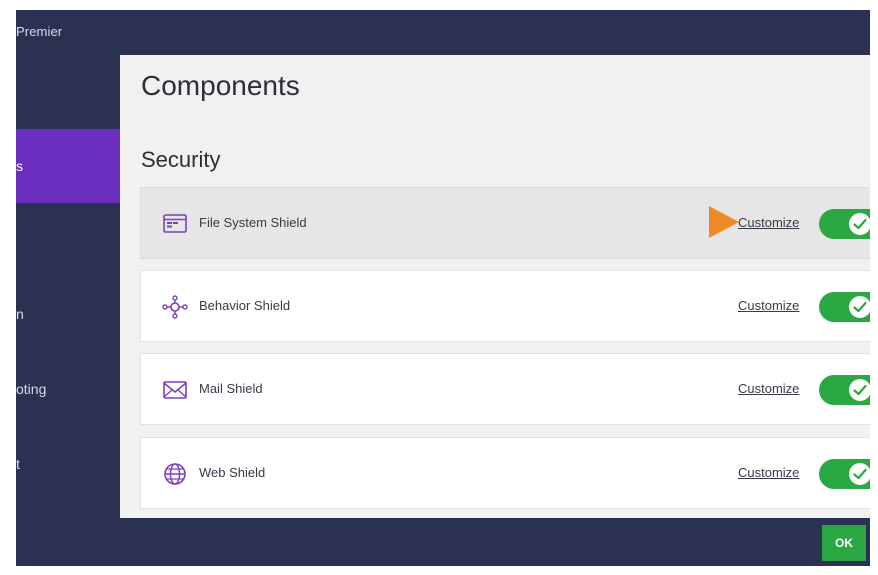 The image size is (878, 575). I want to click on window-icon, so click(175, 224).